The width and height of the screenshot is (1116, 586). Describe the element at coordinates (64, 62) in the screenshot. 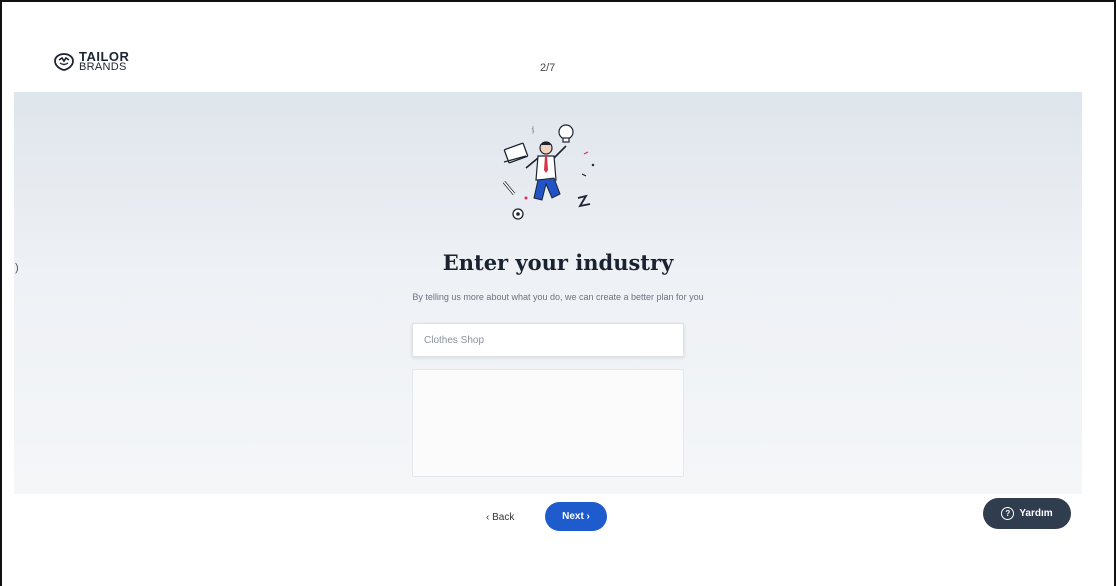

I see `logo-icon` at that location.